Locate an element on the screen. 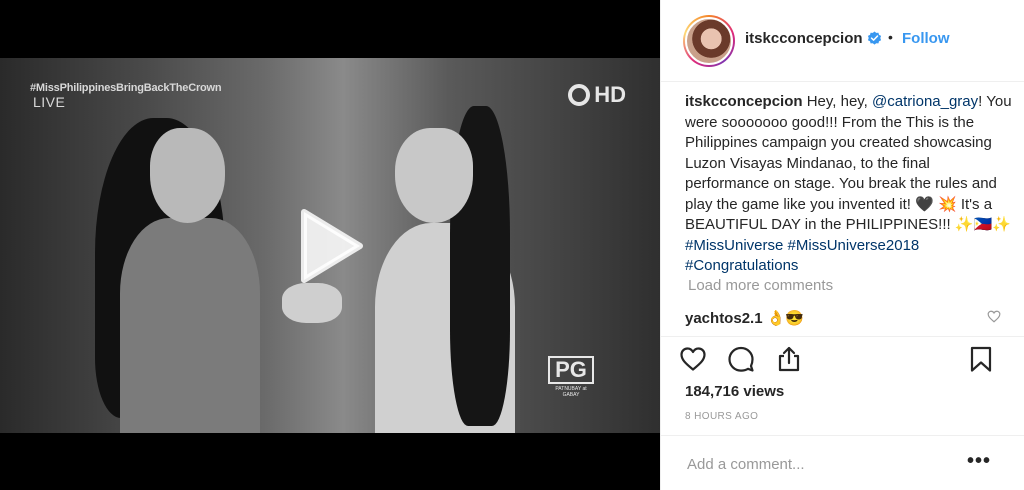  post-header: itskcconcepcion • Follow is located at coordinates (842, 41).